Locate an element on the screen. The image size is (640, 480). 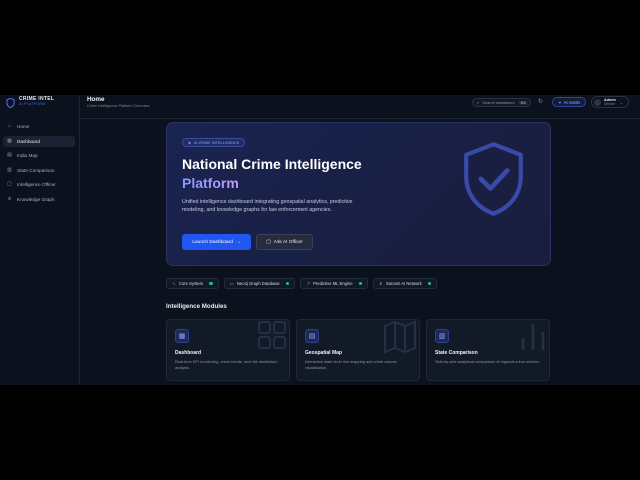
chevron-down-icon: ⌄ is located at coordinates (621, 102).